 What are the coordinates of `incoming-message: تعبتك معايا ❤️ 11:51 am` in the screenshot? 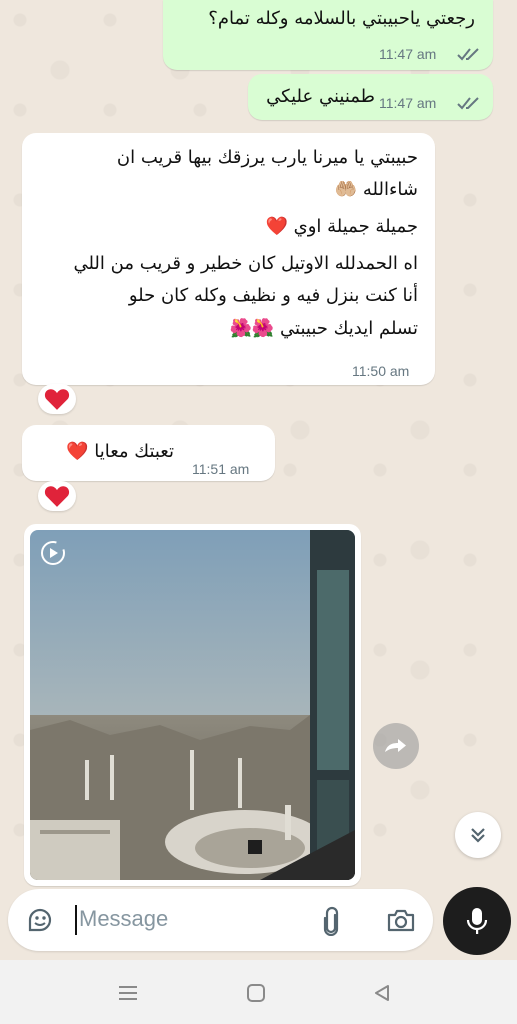 It's located at (148, 453).